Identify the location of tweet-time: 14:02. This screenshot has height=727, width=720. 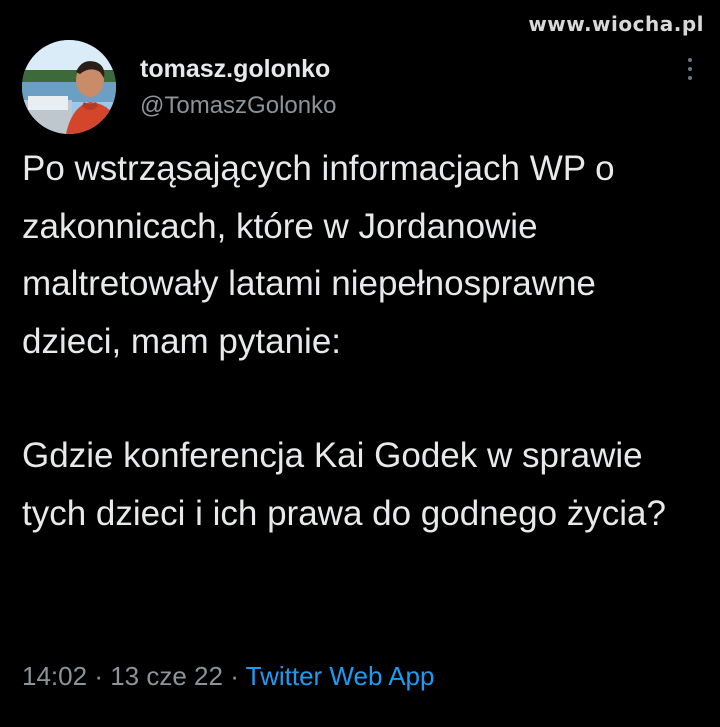
(54, 676).